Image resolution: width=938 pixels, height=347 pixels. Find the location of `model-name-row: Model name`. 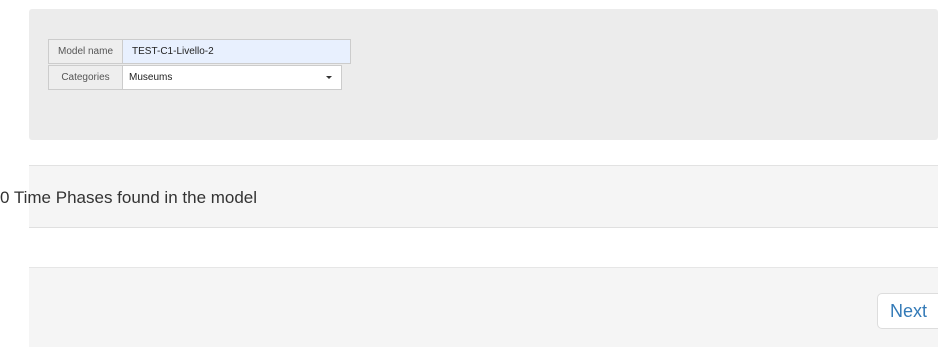

model-name-row: Model name is located at coordinates (199, 51).